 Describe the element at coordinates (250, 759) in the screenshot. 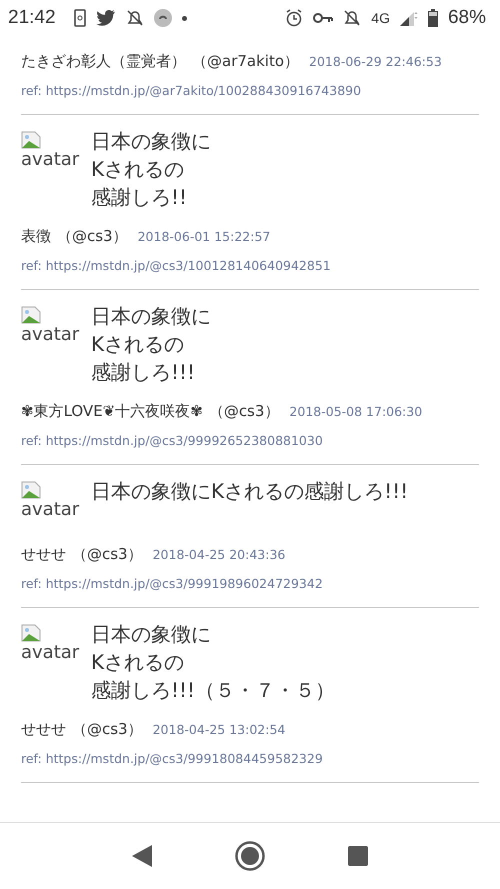

I see `ref-link: ref: https://mstdn.jp/@cs3/99918084459582329` at that location.